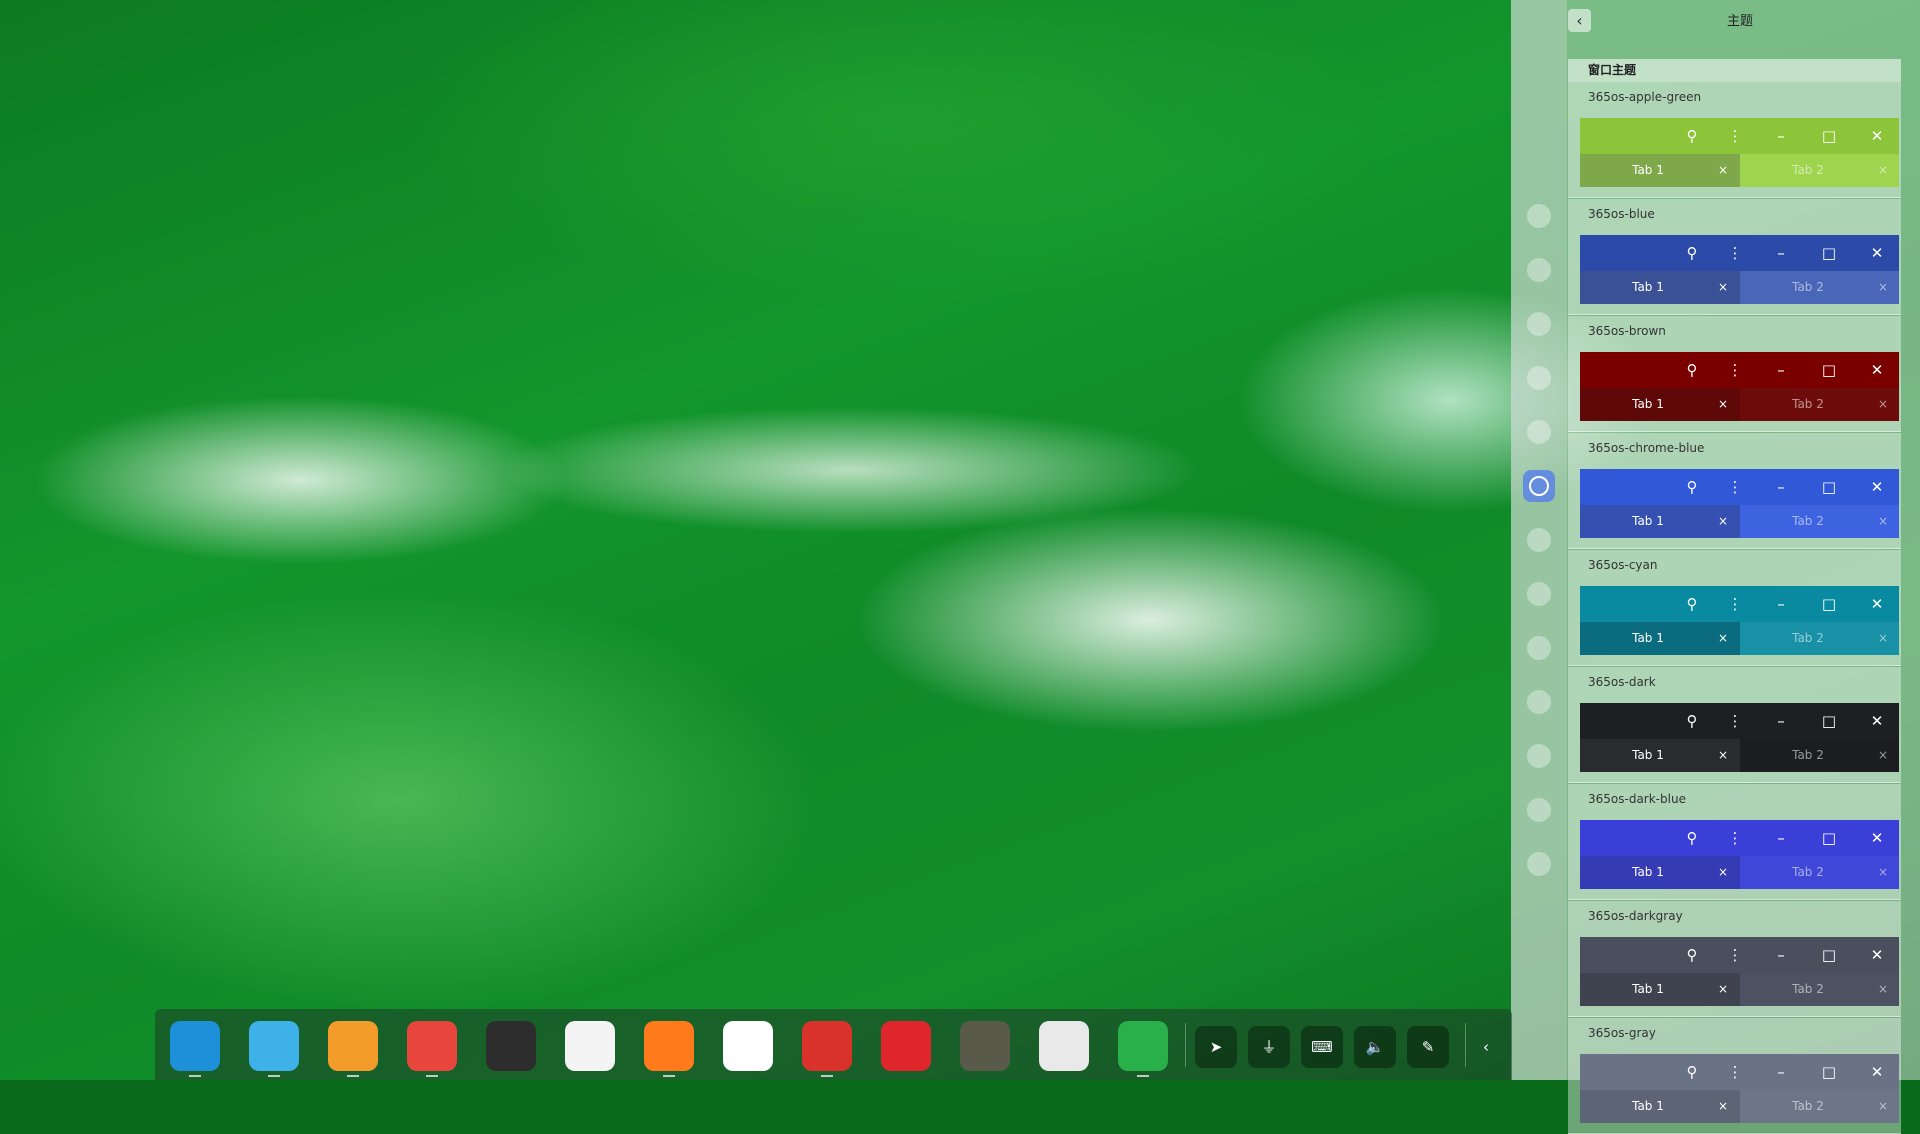 The image size is (1920, 1134). Describe the element at coordinates (1623, 565) in the screenshot. I see `theme-name: 365os-cyan` at that location.